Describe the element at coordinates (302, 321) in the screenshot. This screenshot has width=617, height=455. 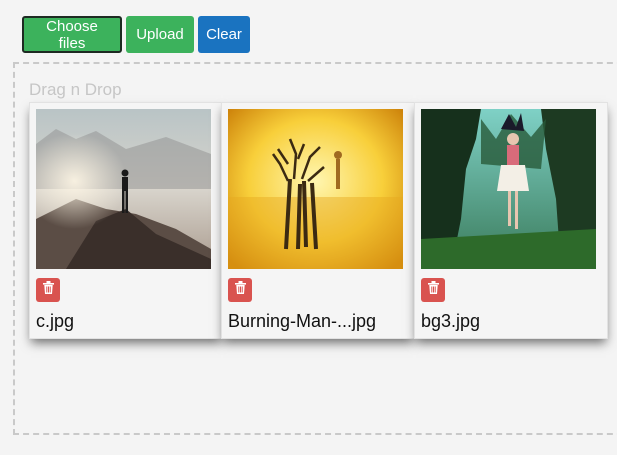
I see `file-name: Burning-Man-...jpg` at that location.